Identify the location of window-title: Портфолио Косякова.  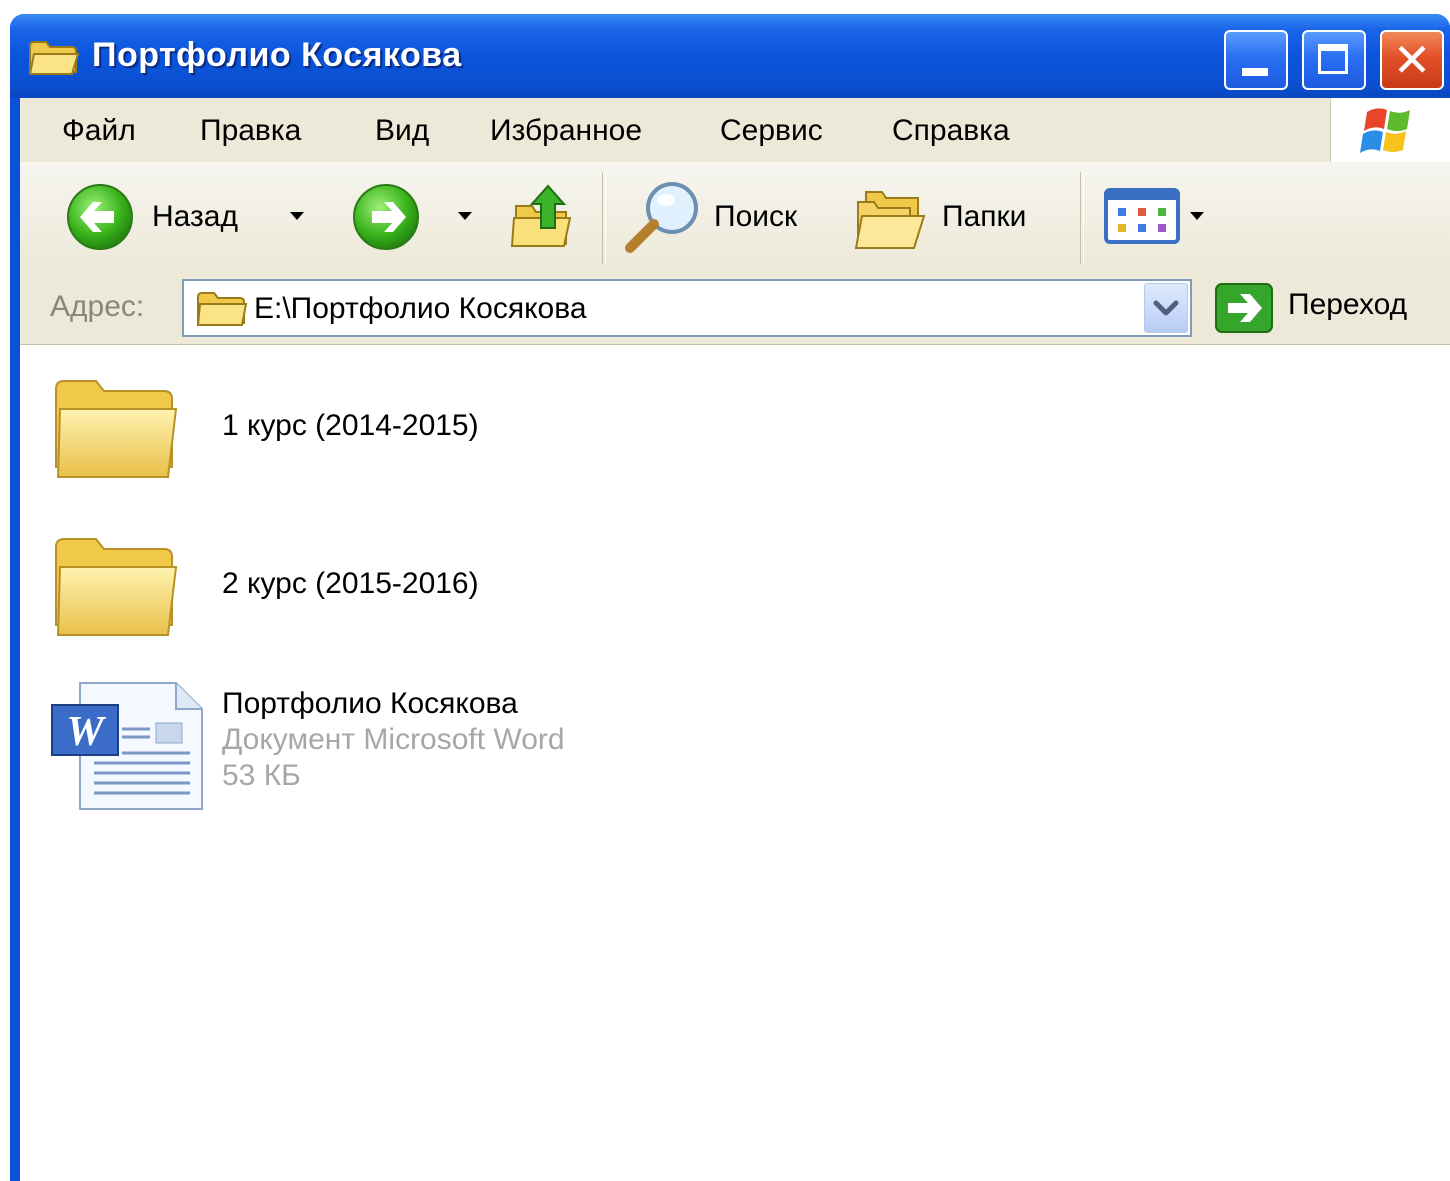
(277, 55).